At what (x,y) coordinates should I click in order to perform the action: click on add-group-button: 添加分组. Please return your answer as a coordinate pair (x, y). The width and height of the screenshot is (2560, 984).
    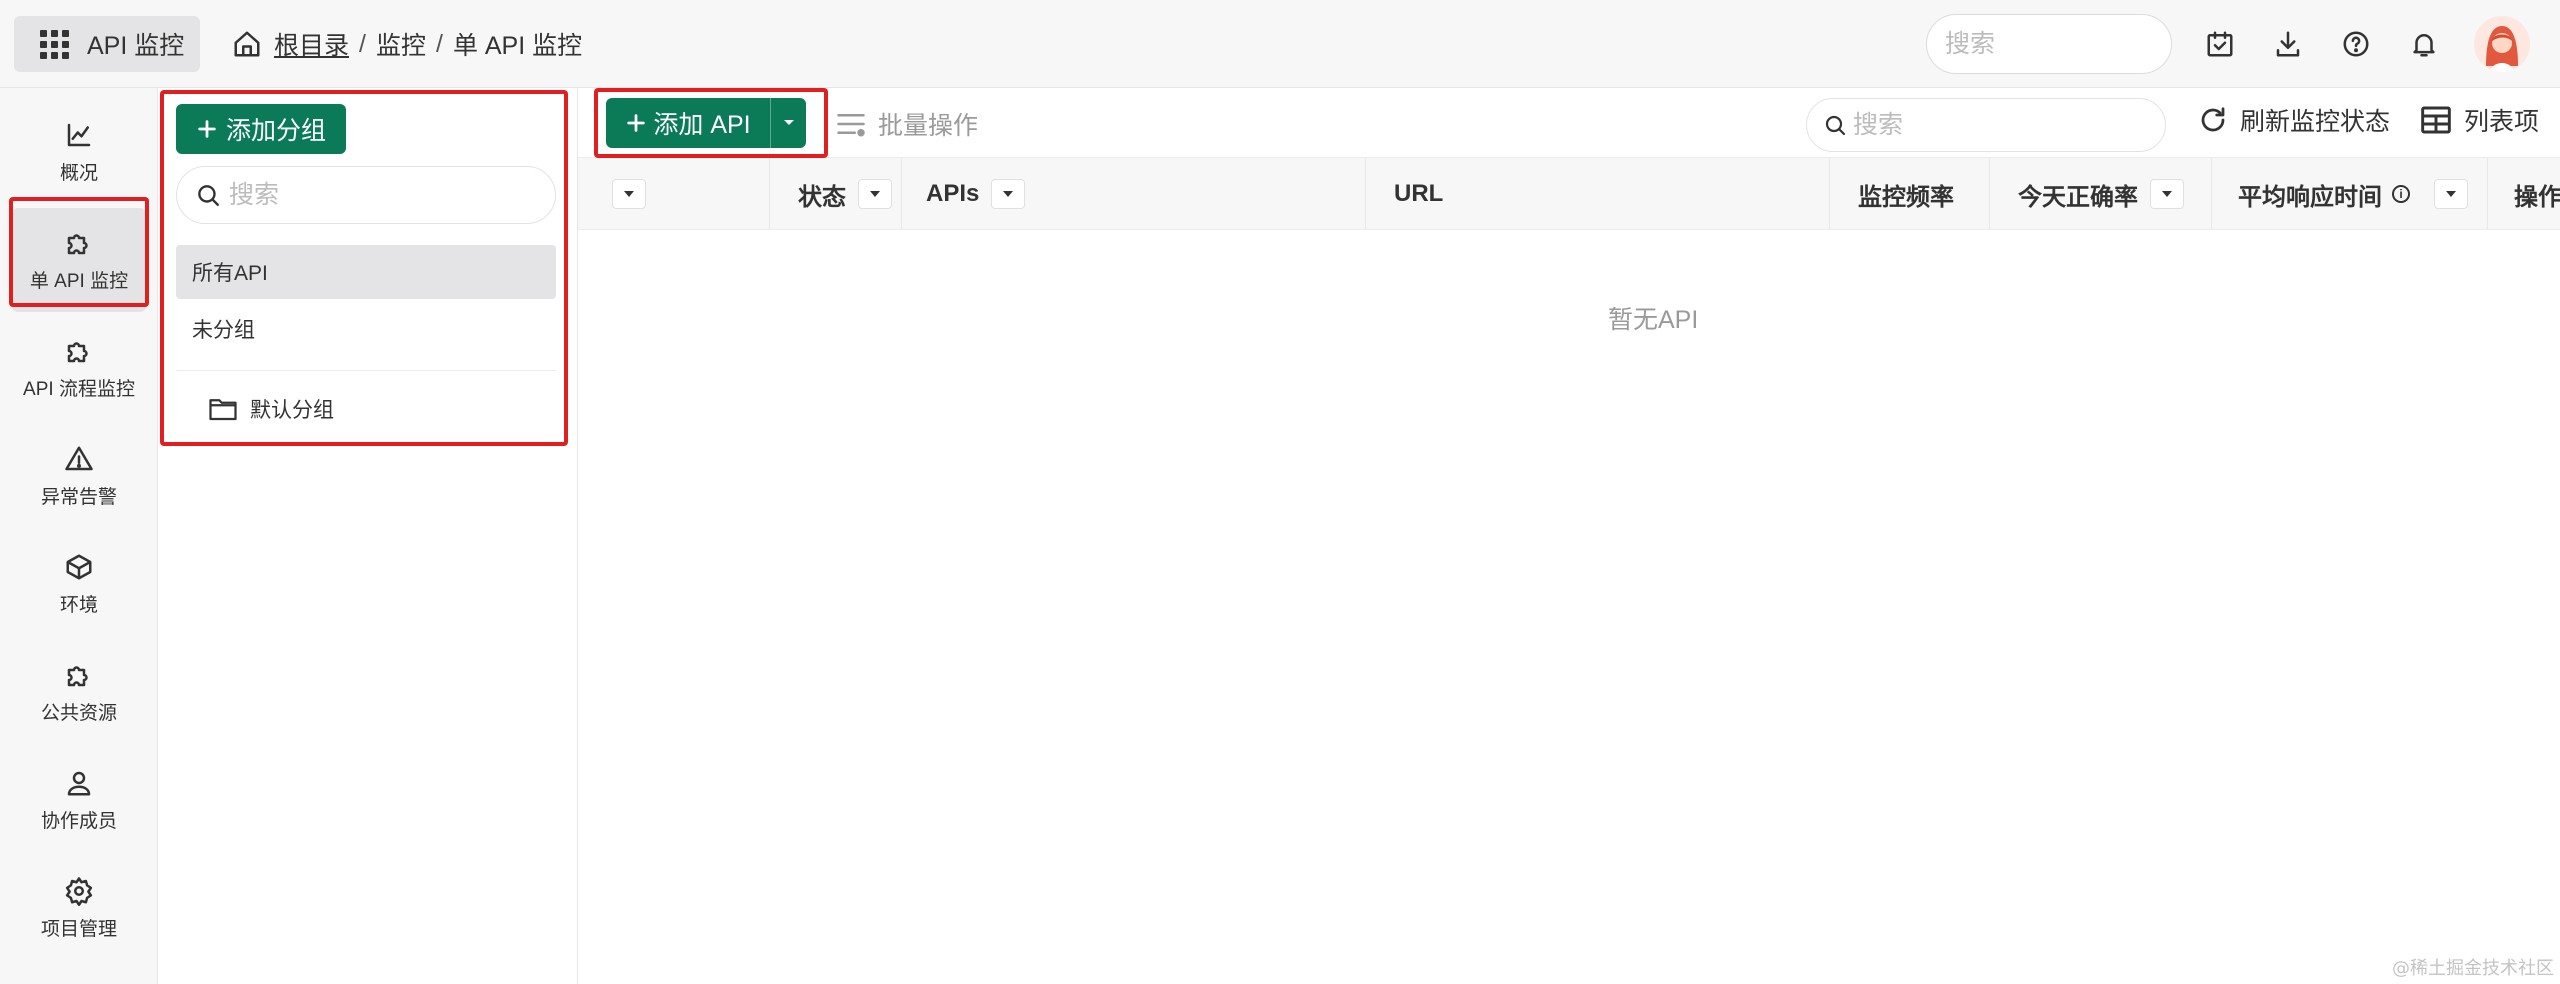
    Looking at the image, I should click on (261, 129).